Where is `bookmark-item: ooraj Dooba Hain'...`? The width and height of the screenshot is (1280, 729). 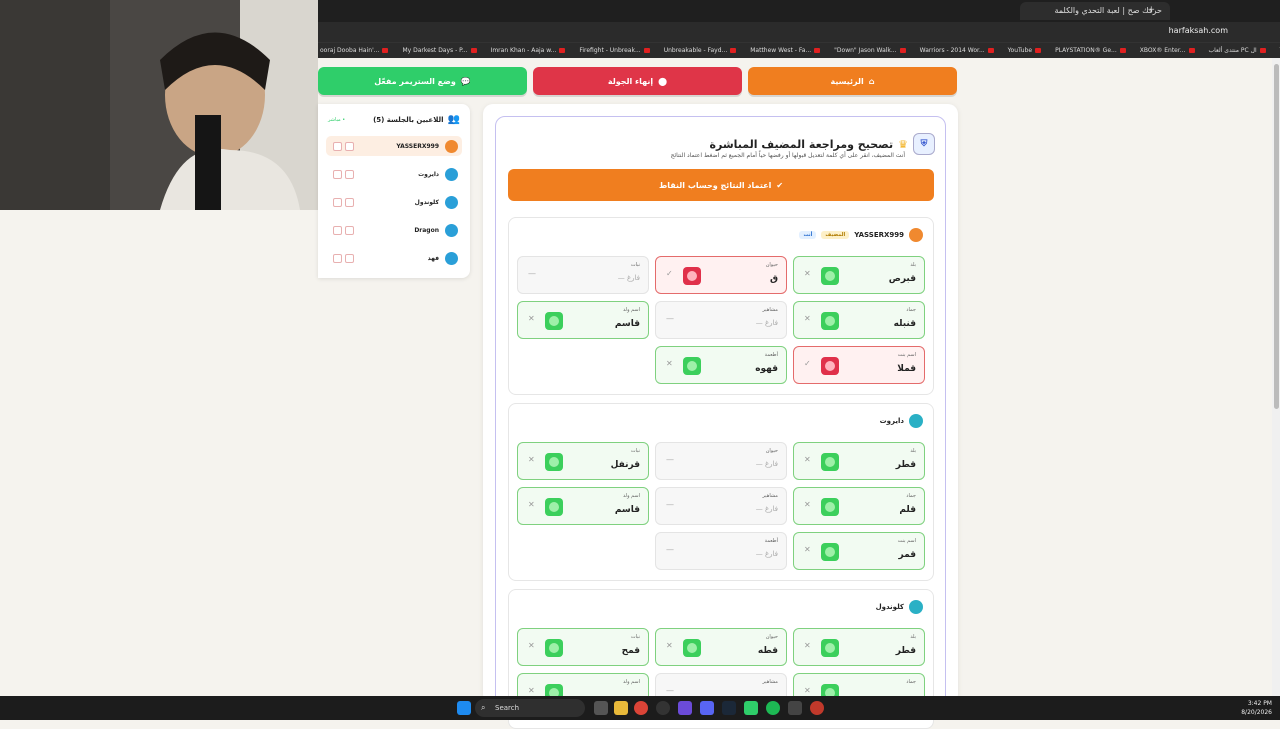 bookmark-item: ooraj Dooba Hain'... is located at coordinates (354, 50).